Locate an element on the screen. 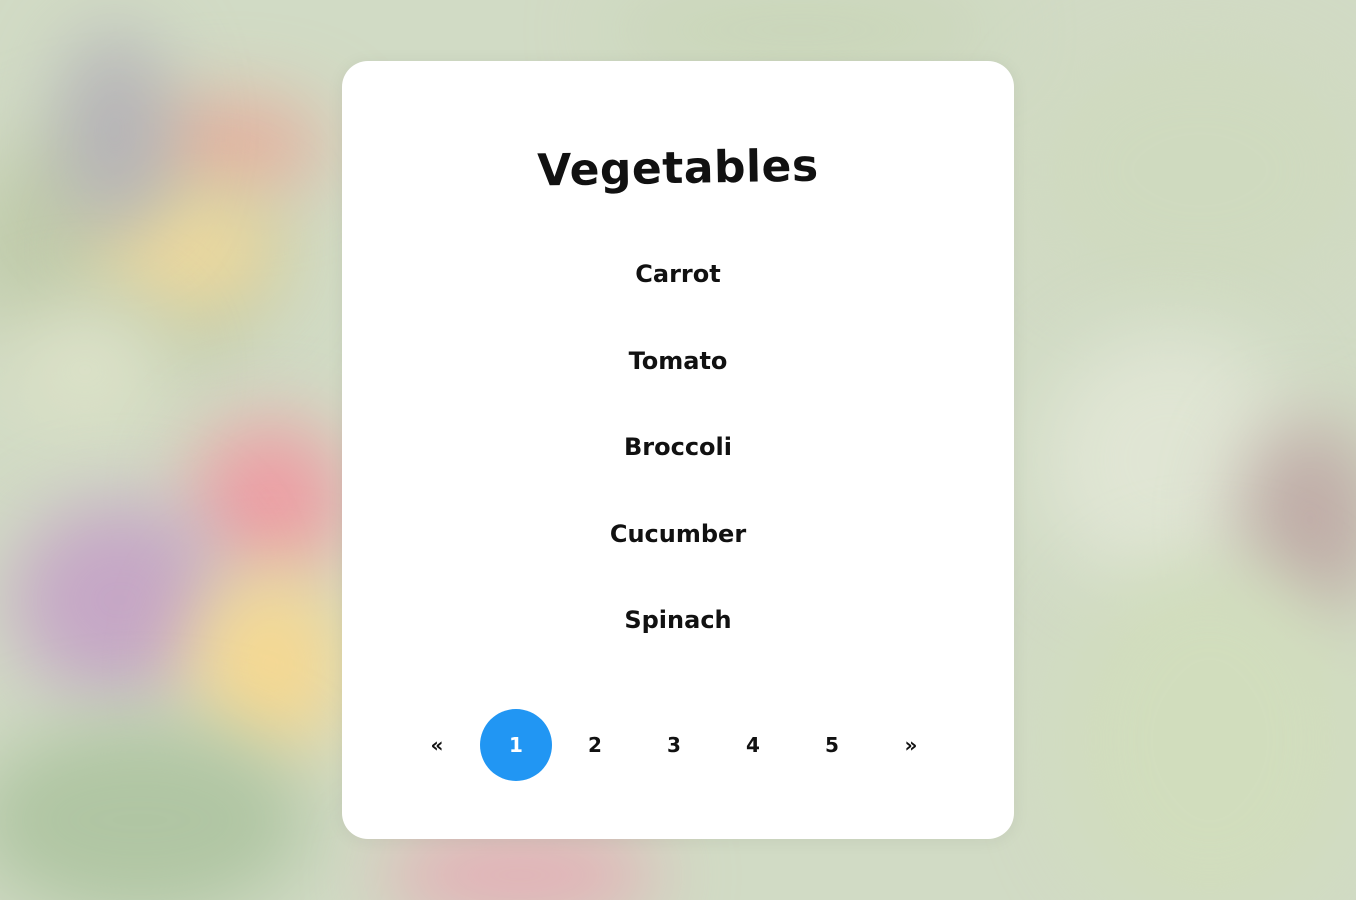 The height and width of the screenshot is (900, 1356). list-item: Broccoli is located at coordinates (677, 447).